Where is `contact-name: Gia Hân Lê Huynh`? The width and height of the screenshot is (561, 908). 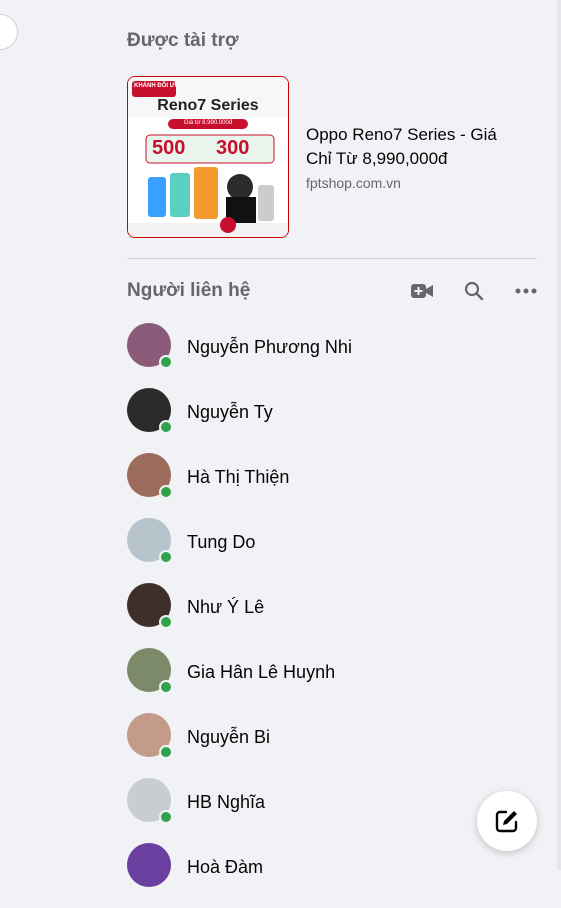 contact-name: Gia Hân Lê Huynh is located at coordinates (261, 672).